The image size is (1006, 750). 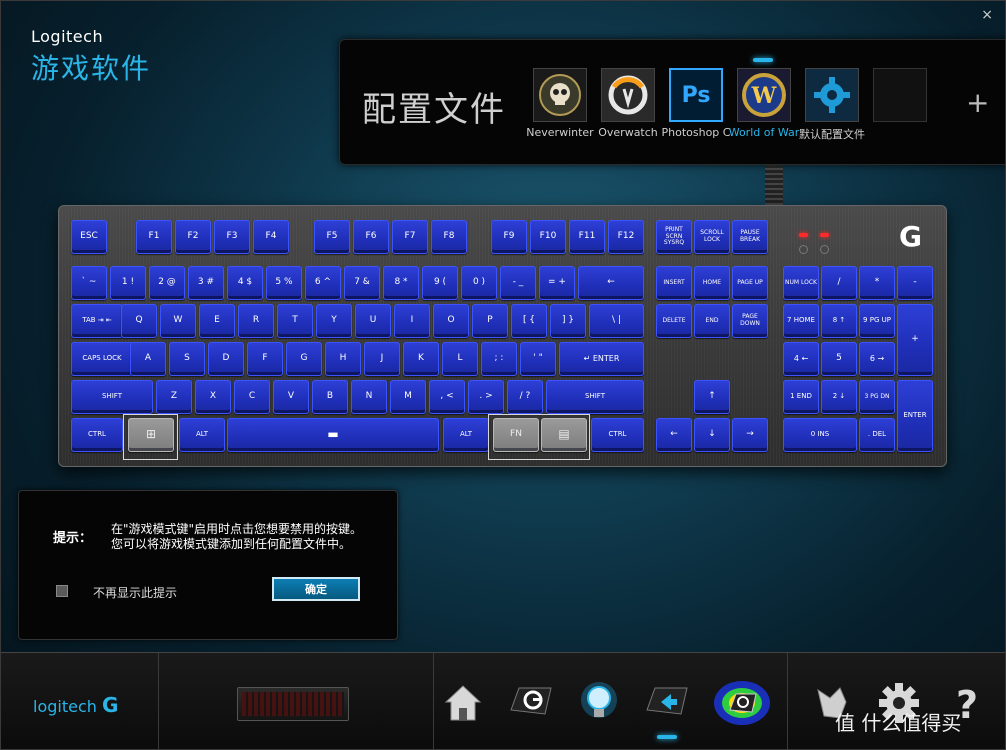 I want to click on key-6: 6 ^, so click(x=323, y=283).